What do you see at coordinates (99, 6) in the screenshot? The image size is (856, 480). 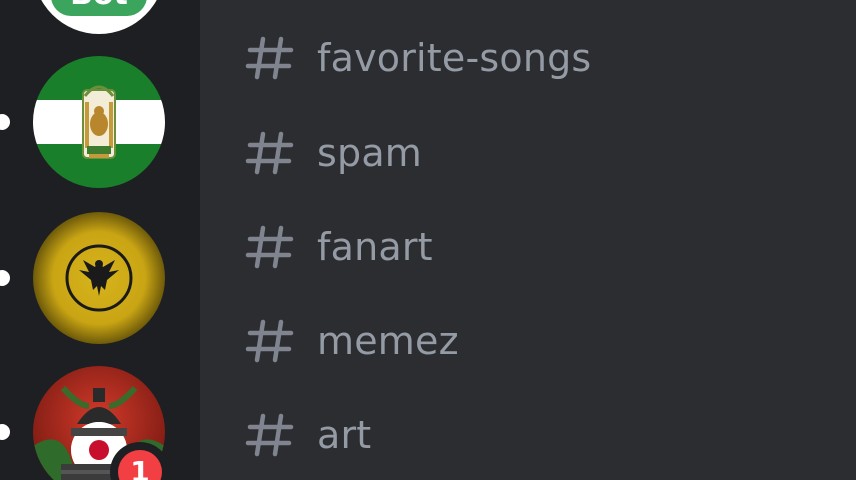 I see `svg-text: Bot` at bounding box center [99, 6].